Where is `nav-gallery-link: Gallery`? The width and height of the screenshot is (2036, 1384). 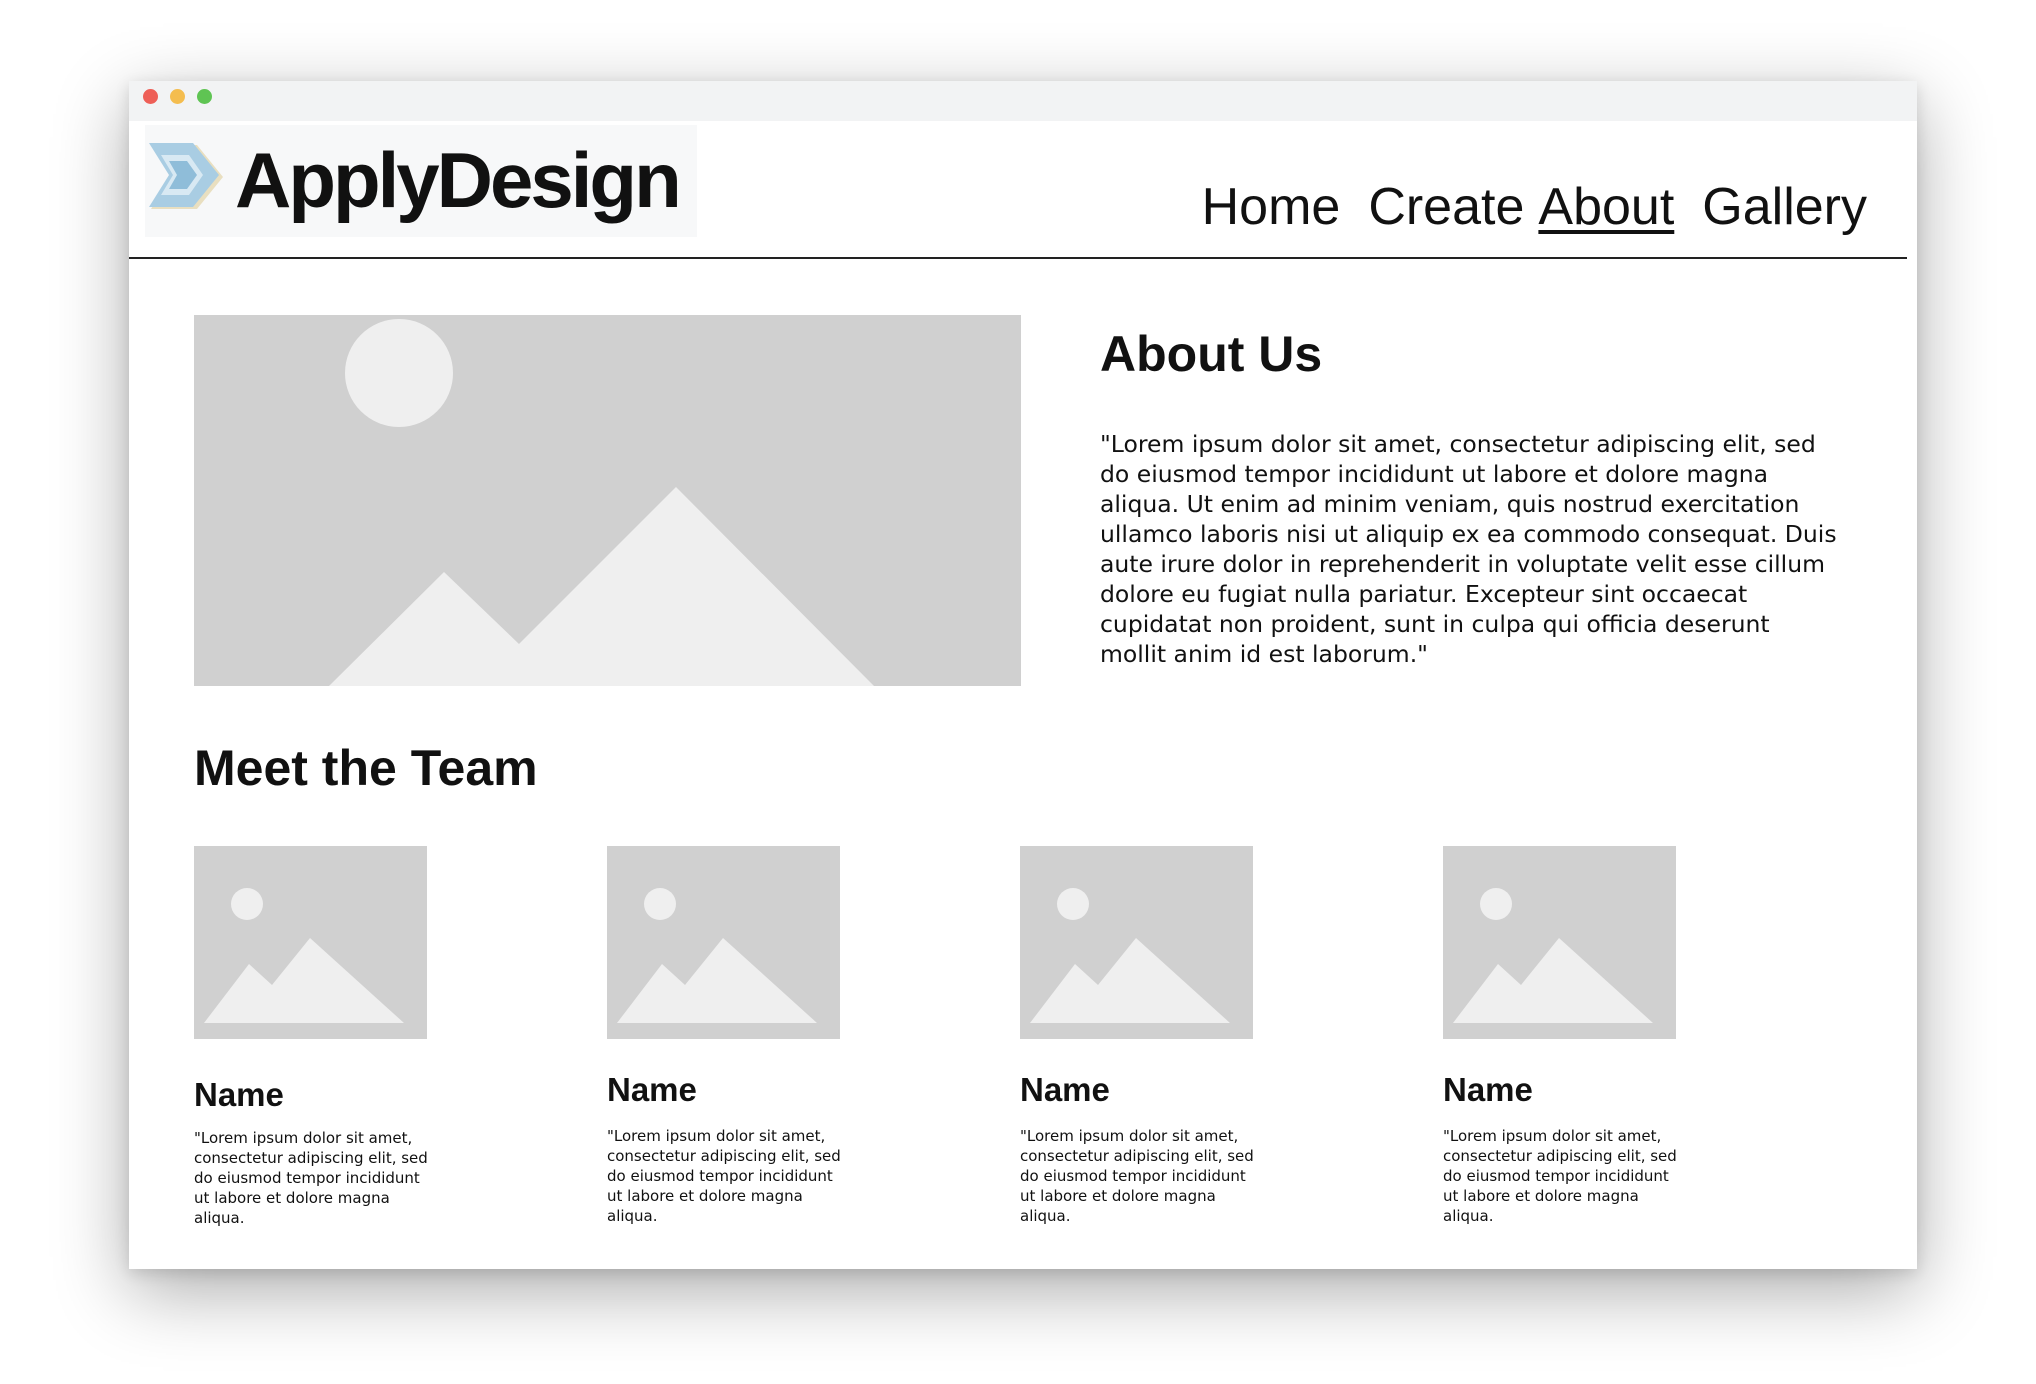
nav-gallery-link: Gallery is located at coordinates (1784, 207).